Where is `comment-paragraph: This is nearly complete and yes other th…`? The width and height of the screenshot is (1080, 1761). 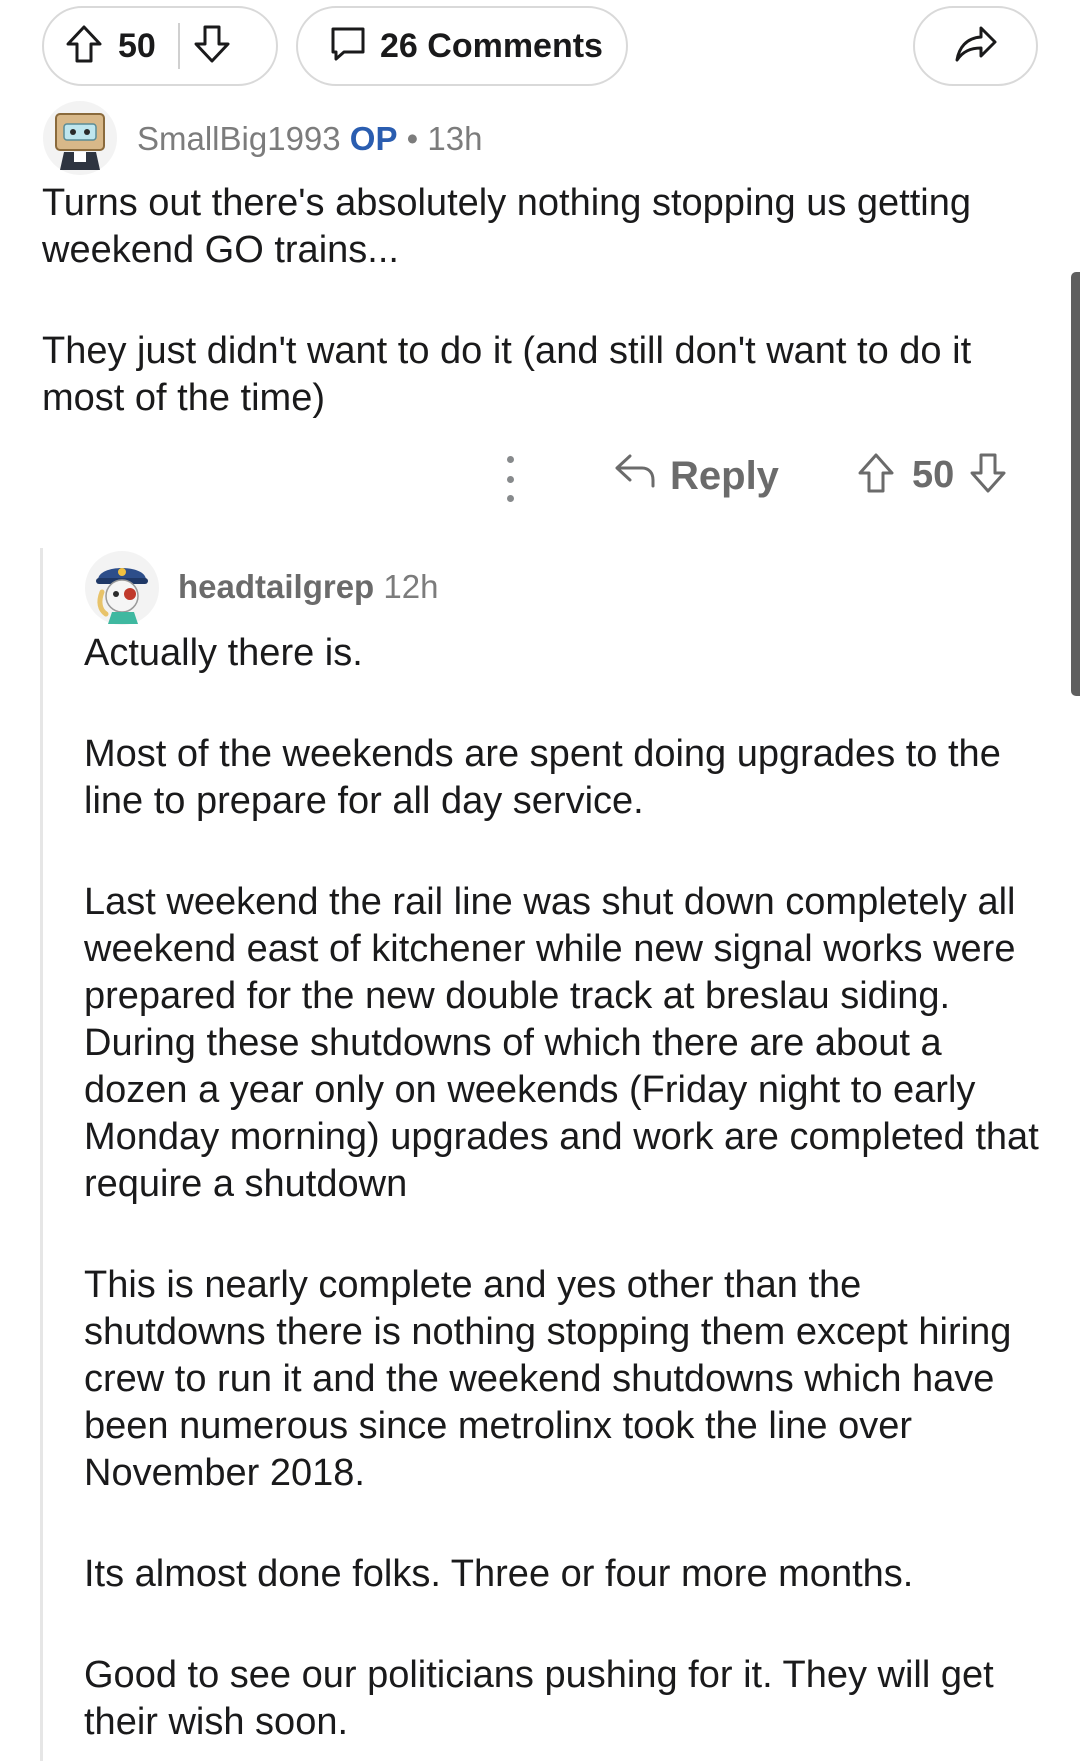
comment-paragraph: This is nearly complete and yes other th… is located at coordinates (548, 1379).